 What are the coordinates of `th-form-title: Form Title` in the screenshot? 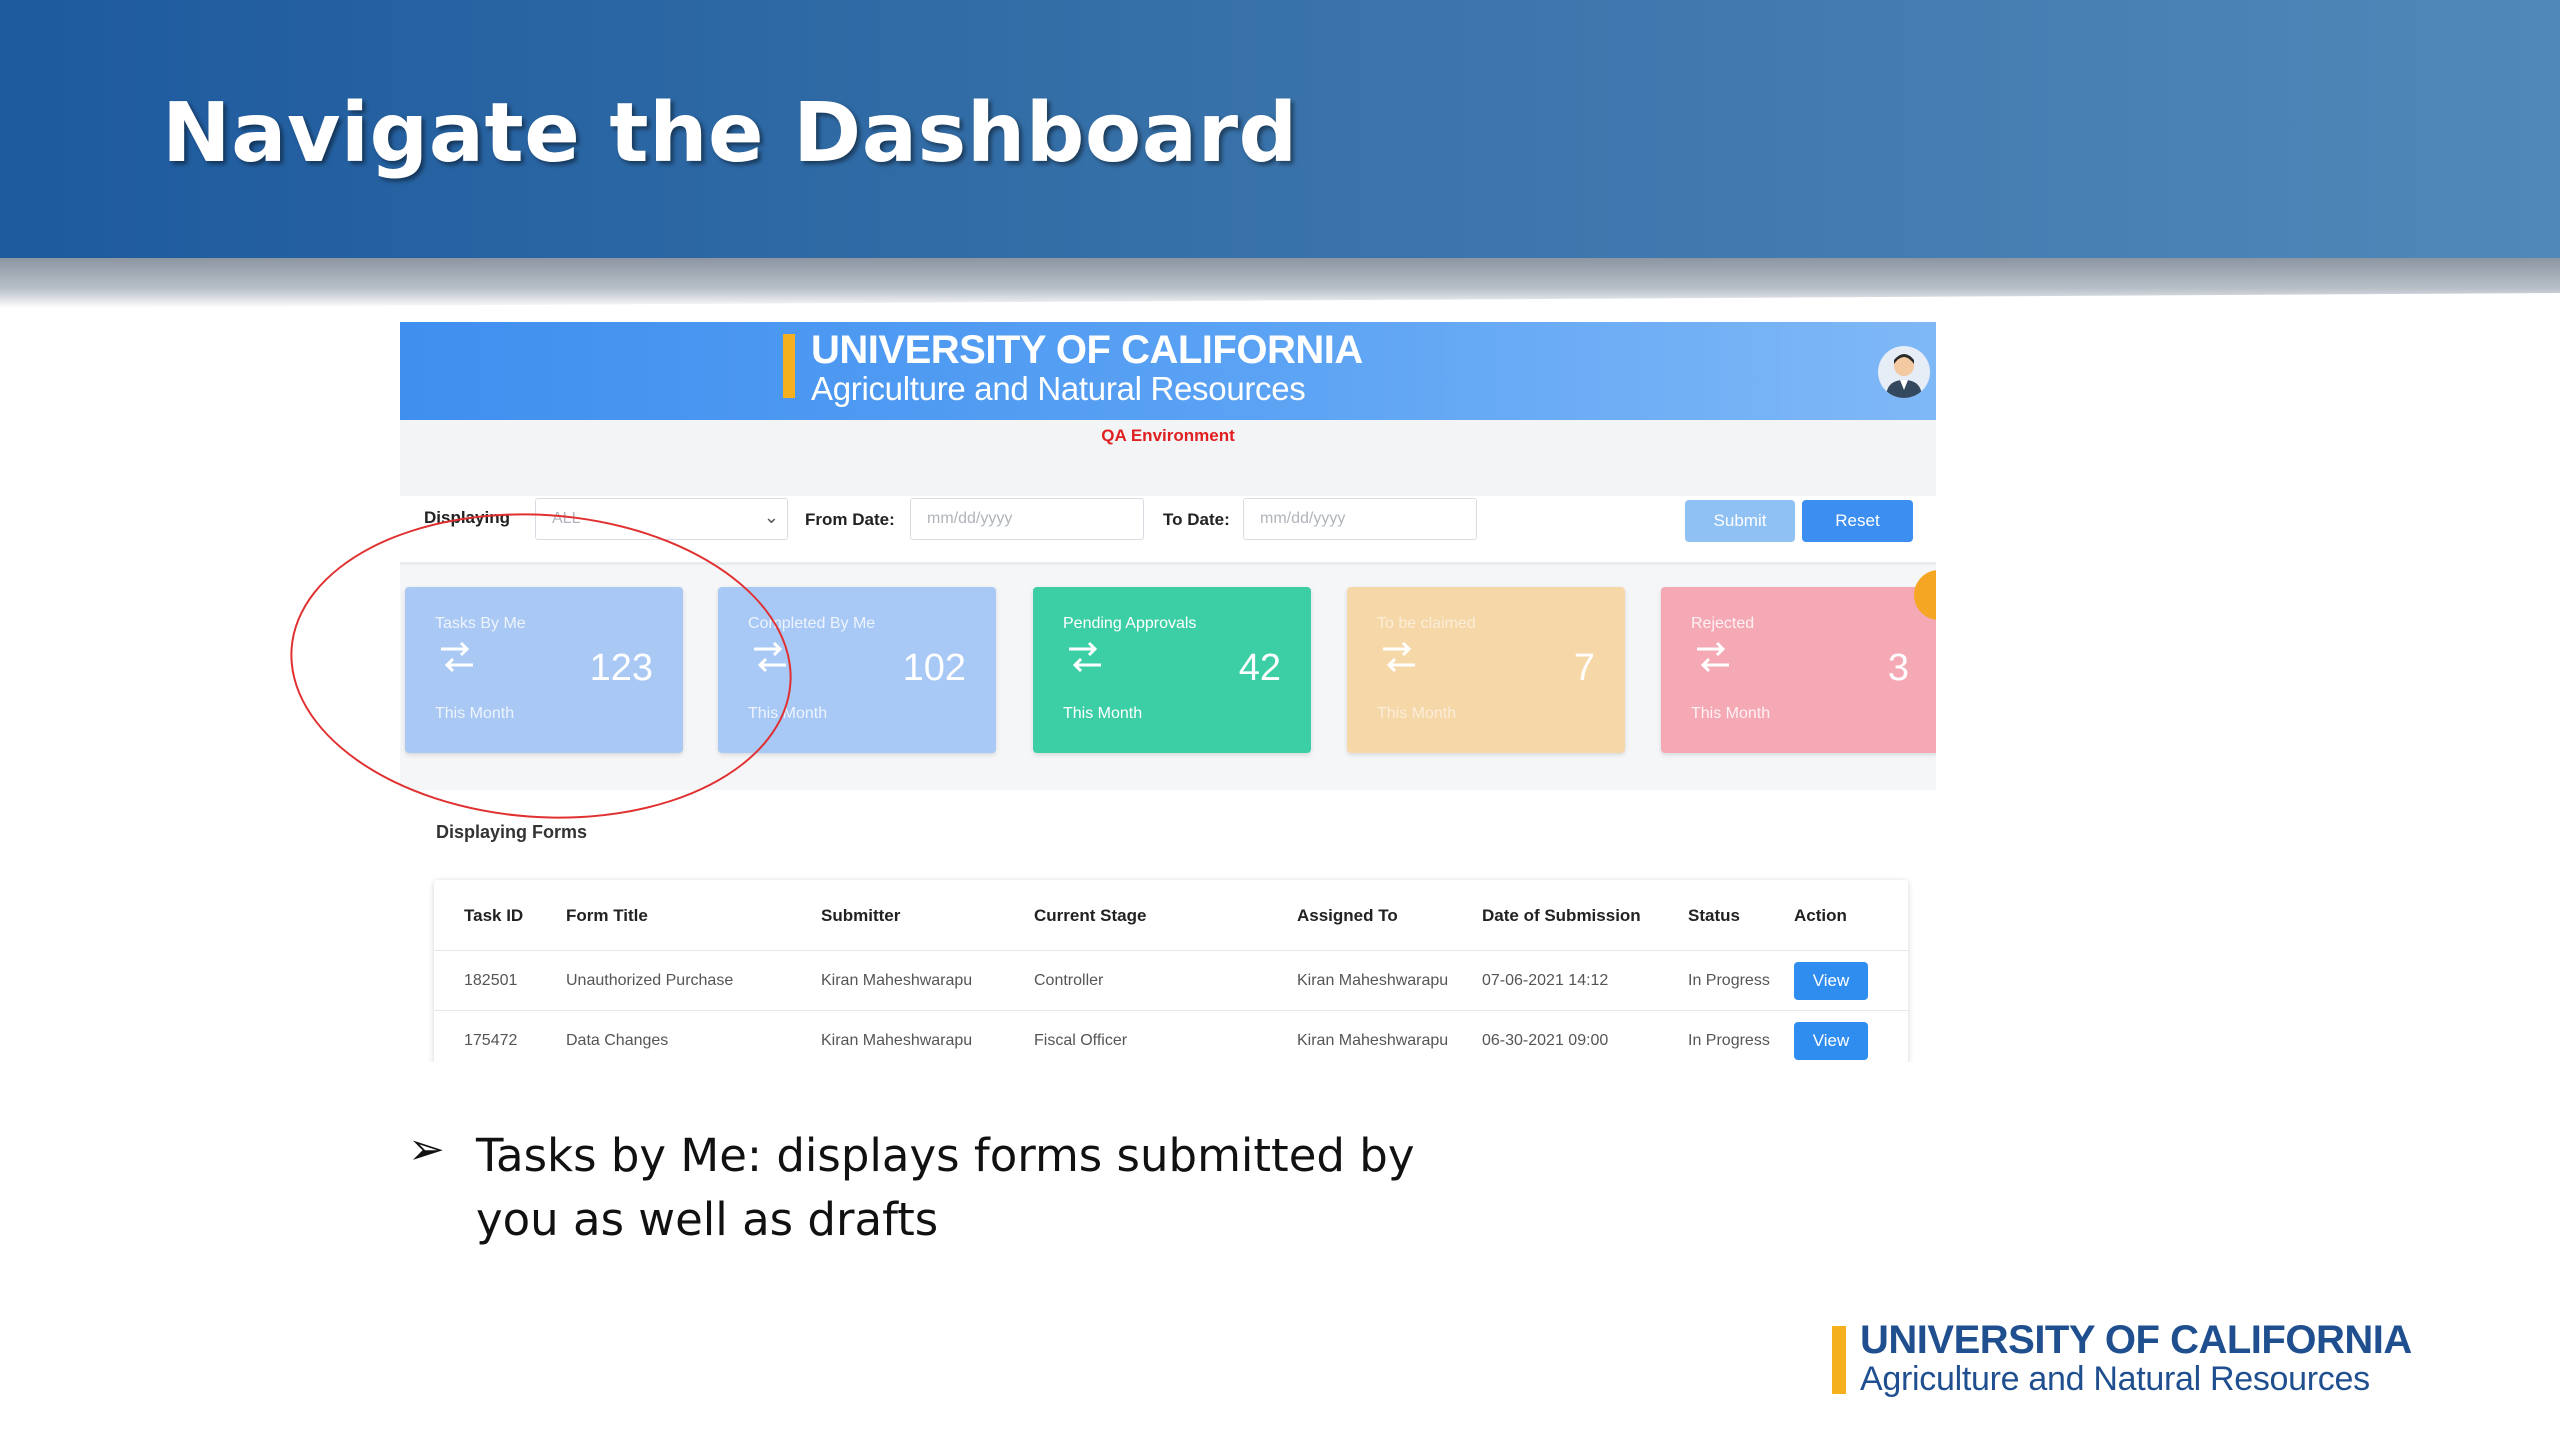 It's located at (607, 915).